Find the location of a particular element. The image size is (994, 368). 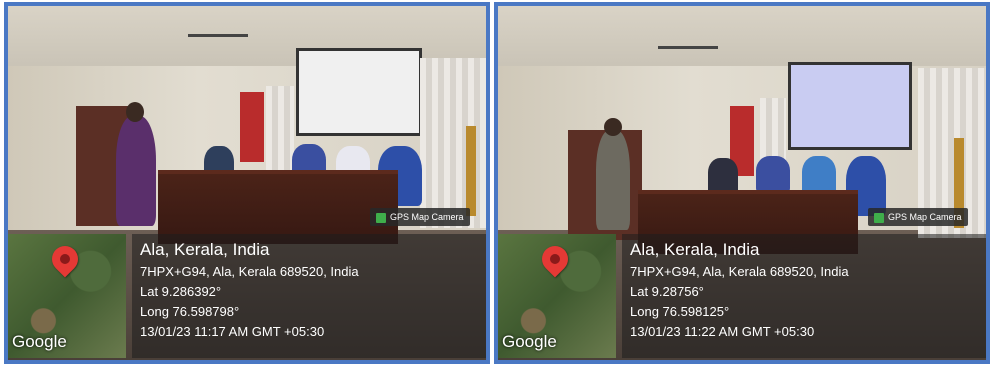

brass-lamp is located at coordinates (471, 171).